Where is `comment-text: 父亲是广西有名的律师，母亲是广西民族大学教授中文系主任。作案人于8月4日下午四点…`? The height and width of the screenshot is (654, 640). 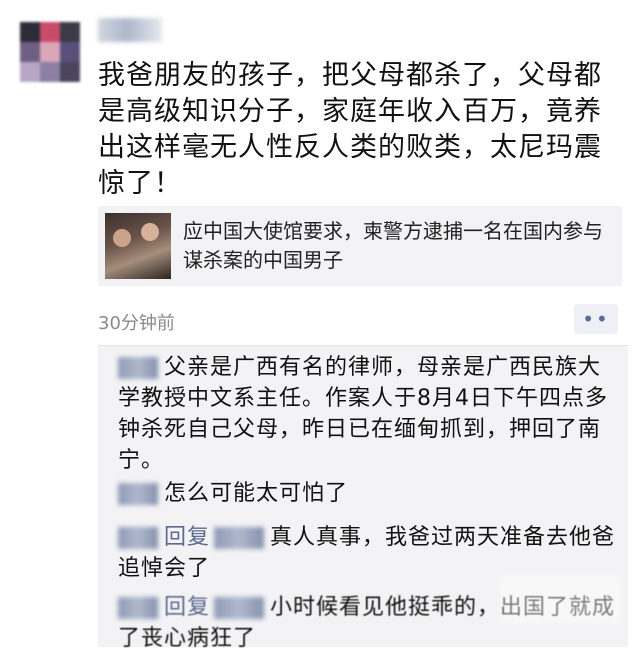 comment-text: 父亲是广西有名的律师，母亲是广西民族大学教授中文系主任。作案人于8月4日下午四点… is located at coordinates (363, 414).